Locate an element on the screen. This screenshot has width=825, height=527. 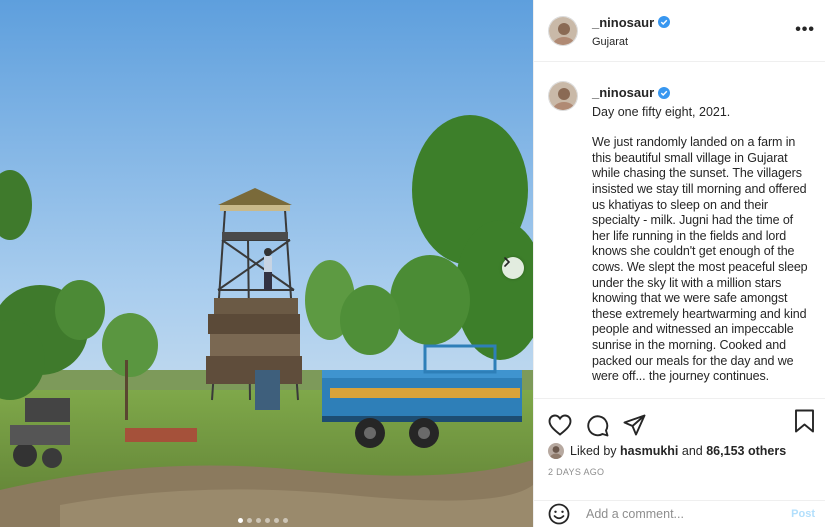
post-comment-button: Post is located at coordinates (803, 514).